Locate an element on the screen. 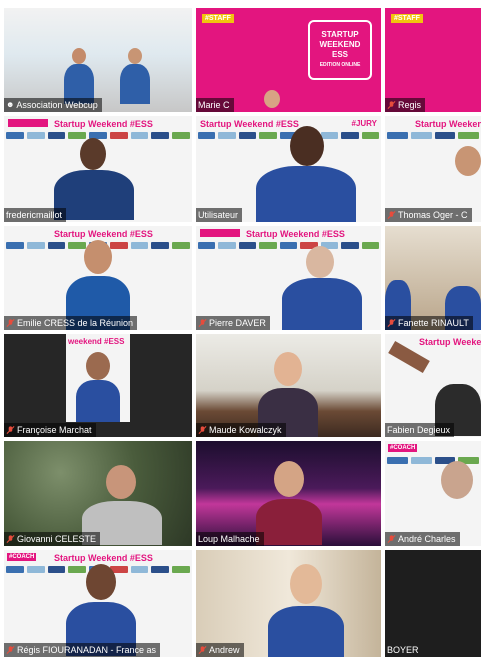  participant-name: Emilie CRESS de la Réunion is located at coordinates (75, 323).